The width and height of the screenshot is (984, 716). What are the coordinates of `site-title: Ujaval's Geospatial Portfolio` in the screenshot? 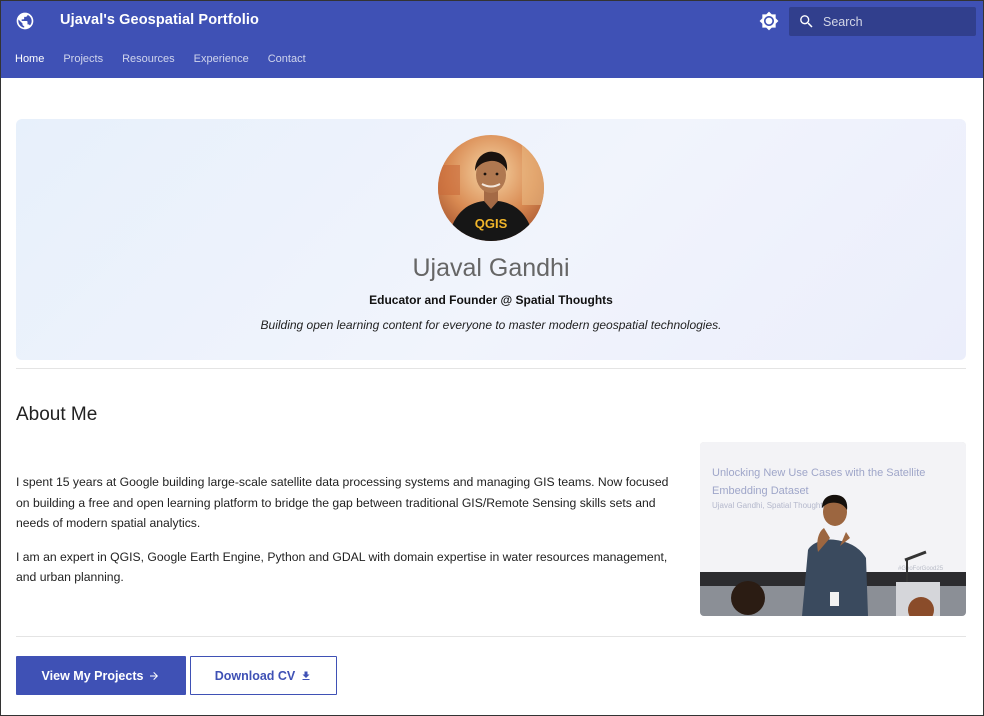 It's located at (159, 20).